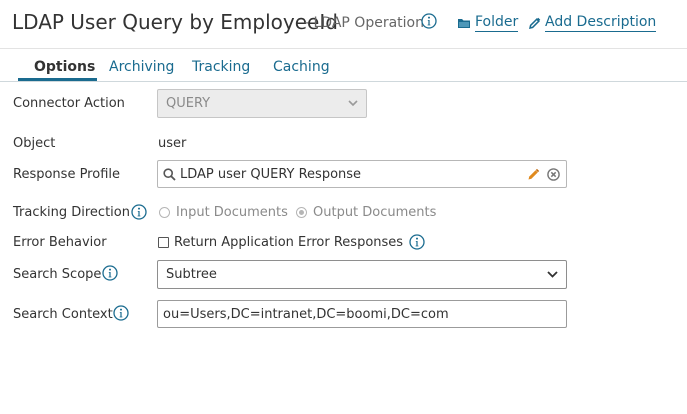 This screenshot has width=687, height=414. What do you see at coordinates (497, 23) in the screenshot?
I see `folder-link-label: Folder` at bounding box center [497, 23].